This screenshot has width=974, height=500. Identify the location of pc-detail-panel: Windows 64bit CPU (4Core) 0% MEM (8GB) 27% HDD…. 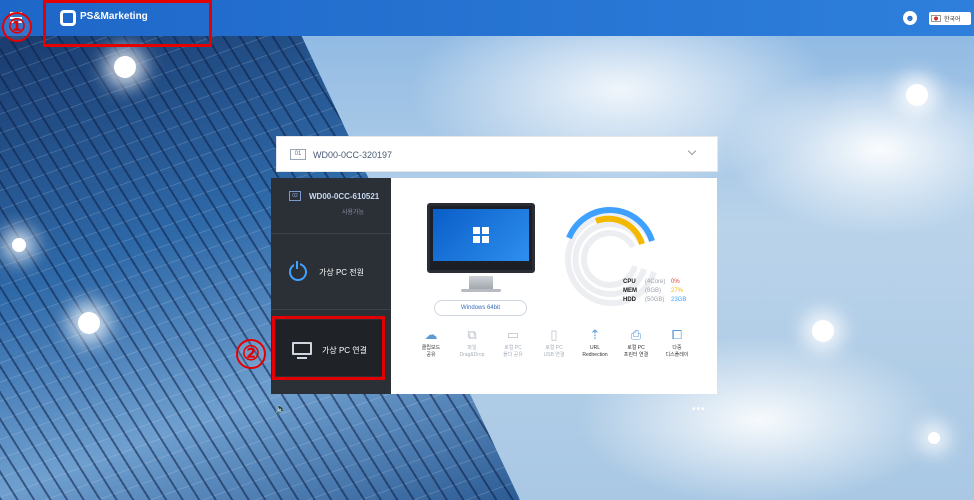
(554, 286).